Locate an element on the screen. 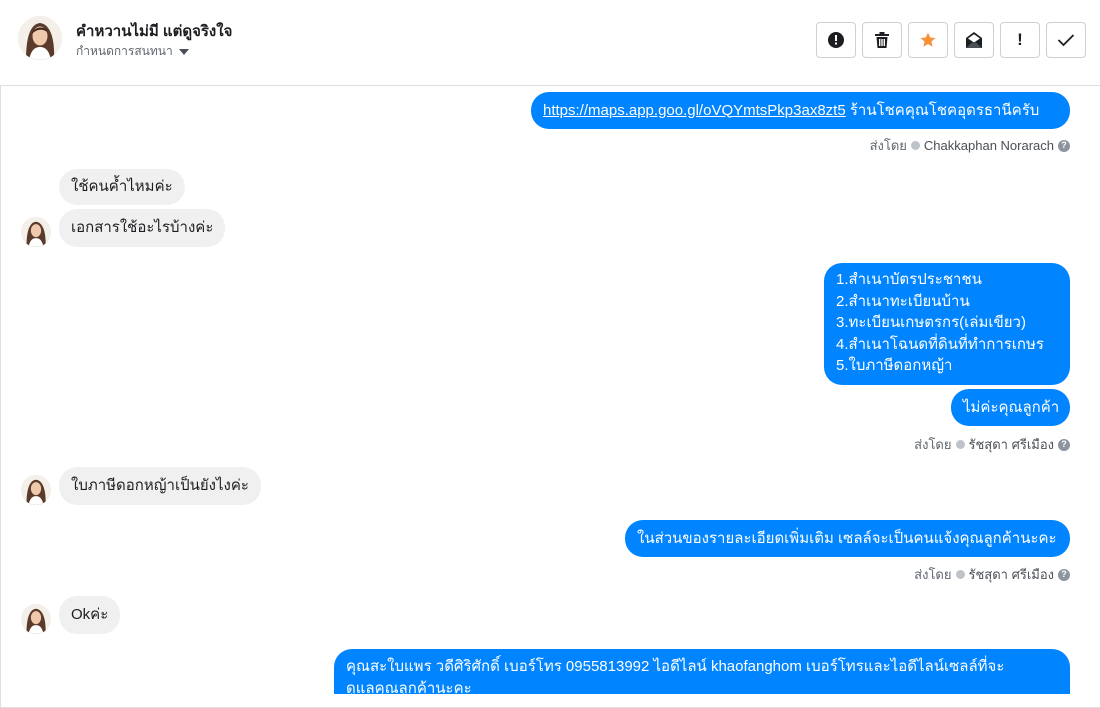 The height and width of the screenshot is (708, 1100). contact-name: คำหวานไม่มี แต่ดูจริงใจ is located at coordinates (154, 31).